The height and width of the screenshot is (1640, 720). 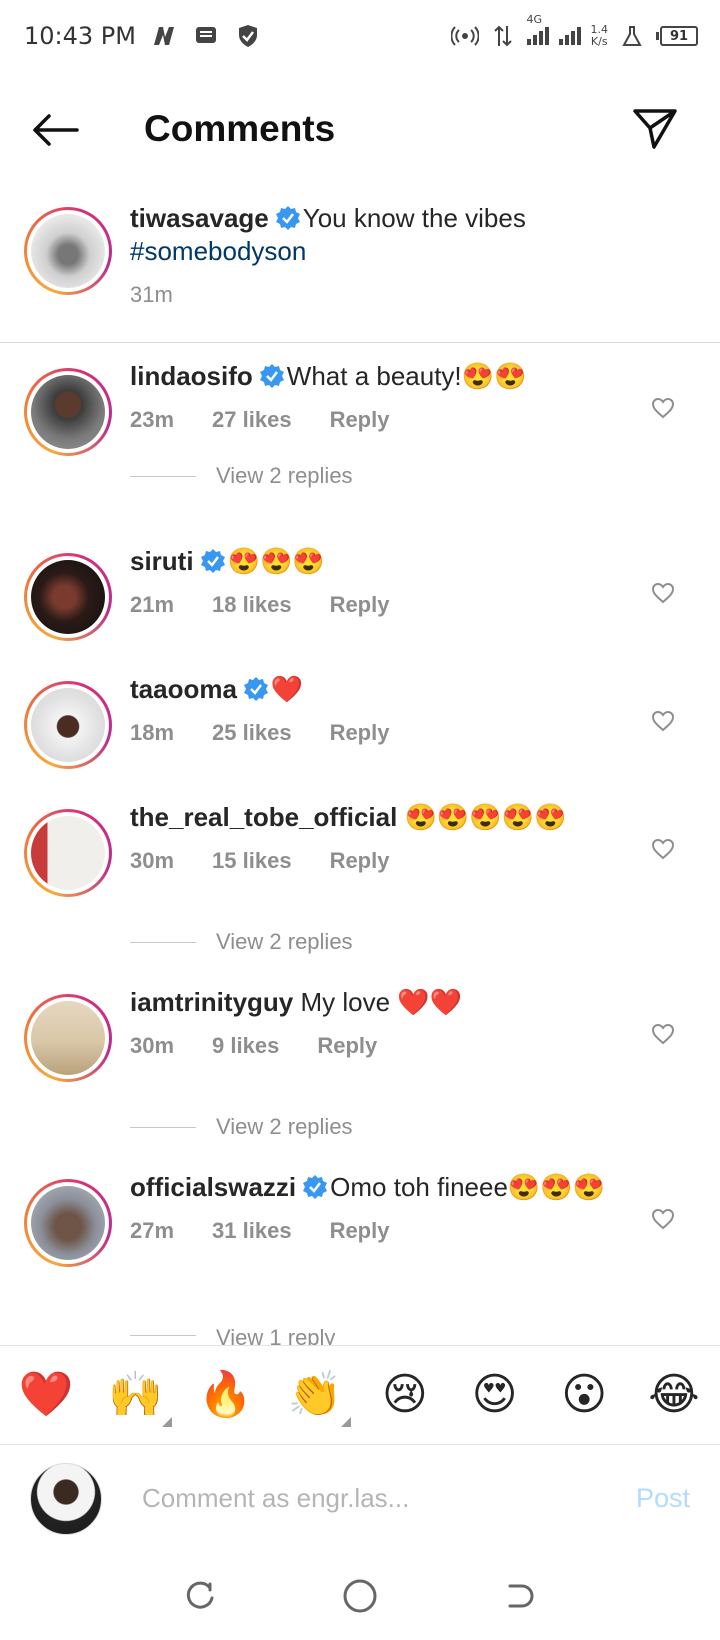 What do you see at coordinates (225, 1395) in the screenshot?
I see `emoji-fire: 🔥` at bounding box center [225, 1395].